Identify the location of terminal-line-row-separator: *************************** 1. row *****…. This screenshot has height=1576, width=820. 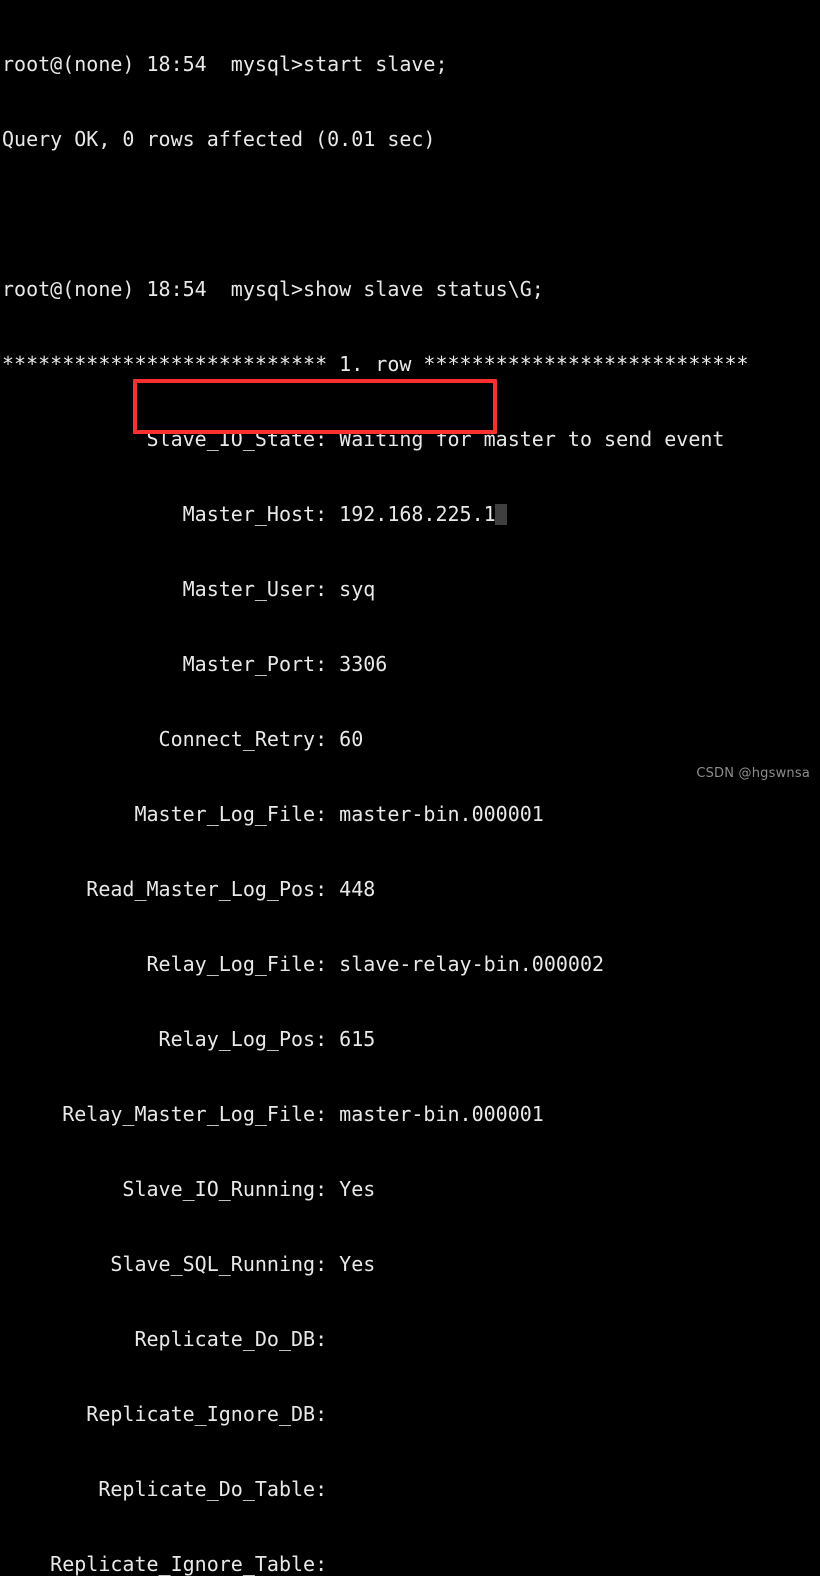
(375, 364).